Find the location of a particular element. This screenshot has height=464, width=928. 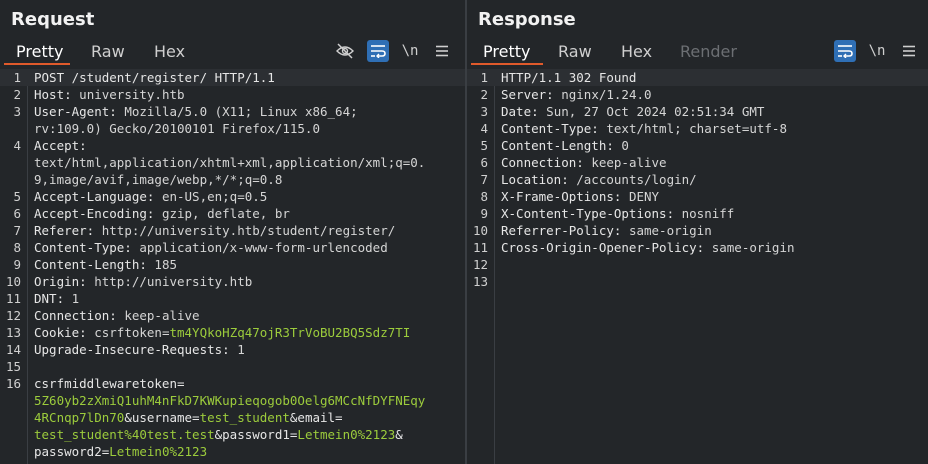

header-name: Accept-Encoding: is located at coordinates (94, 213).